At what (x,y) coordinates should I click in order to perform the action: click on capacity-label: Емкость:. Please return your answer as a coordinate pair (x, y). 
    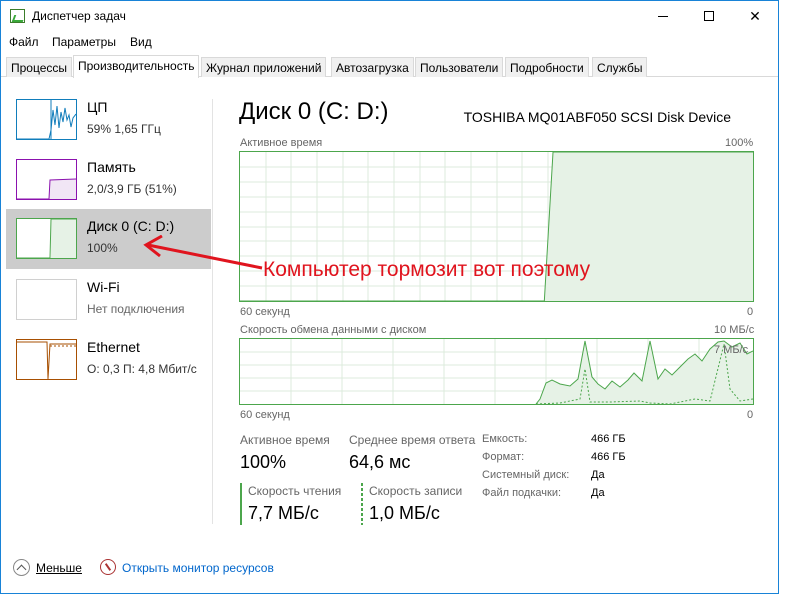
    Looking at the image, I should click on (505, 439).